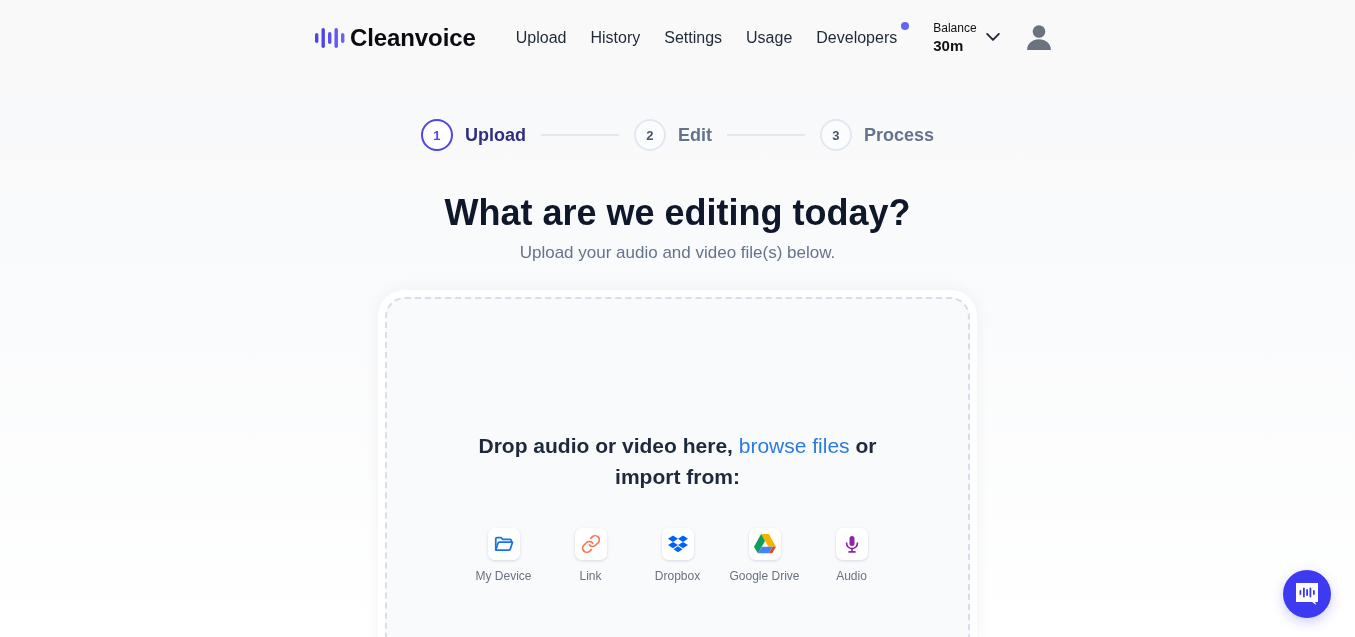  Describe the element at coordinates (1038, 37) in the screenshot. I see `user-avatar-icon` at that location.